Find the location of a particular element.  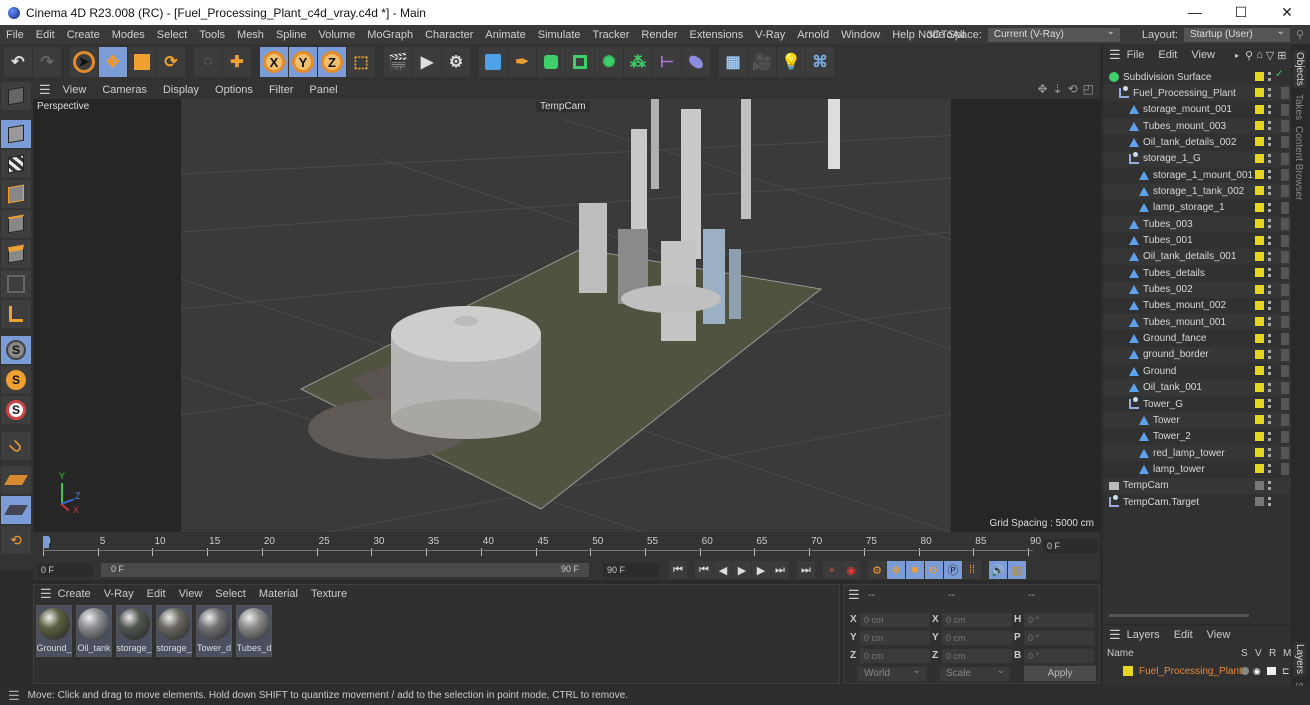

z-axis-button: Z is located at coordinates (332, 62).